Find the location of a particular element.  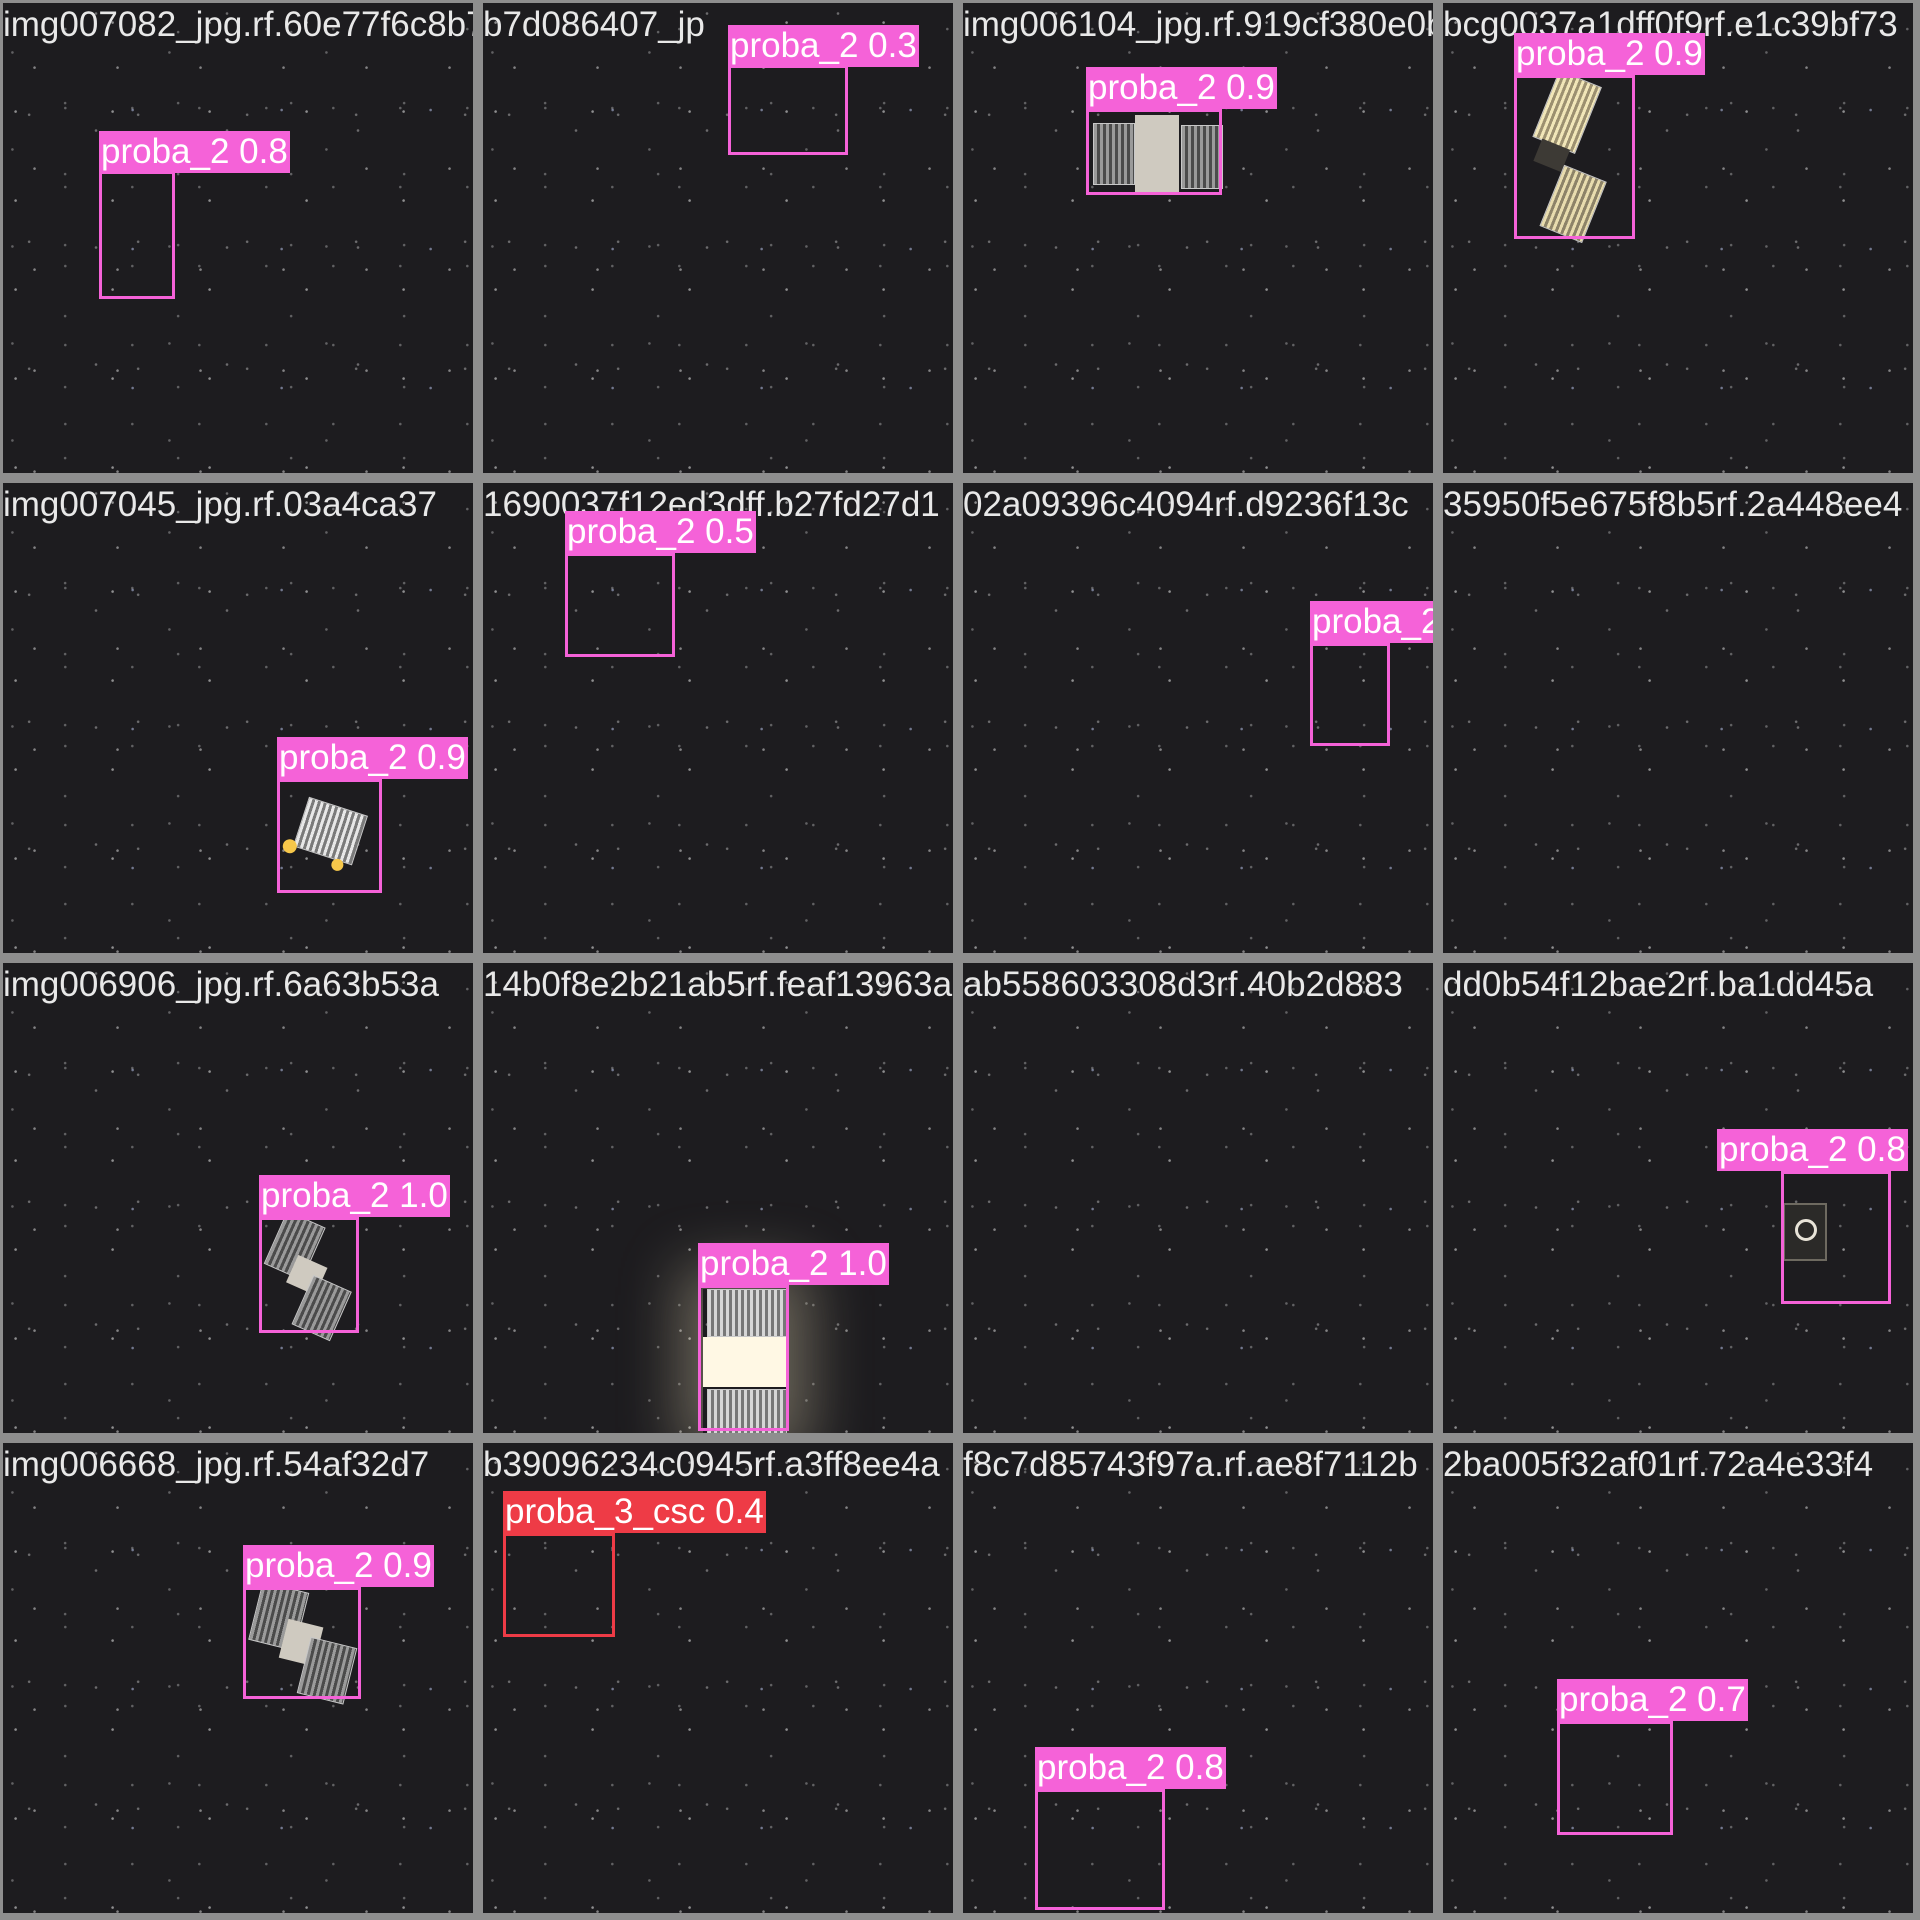

tile-filename: img006104_jpg.rf.919cf380e0b is located at coordinates (1198, 24).